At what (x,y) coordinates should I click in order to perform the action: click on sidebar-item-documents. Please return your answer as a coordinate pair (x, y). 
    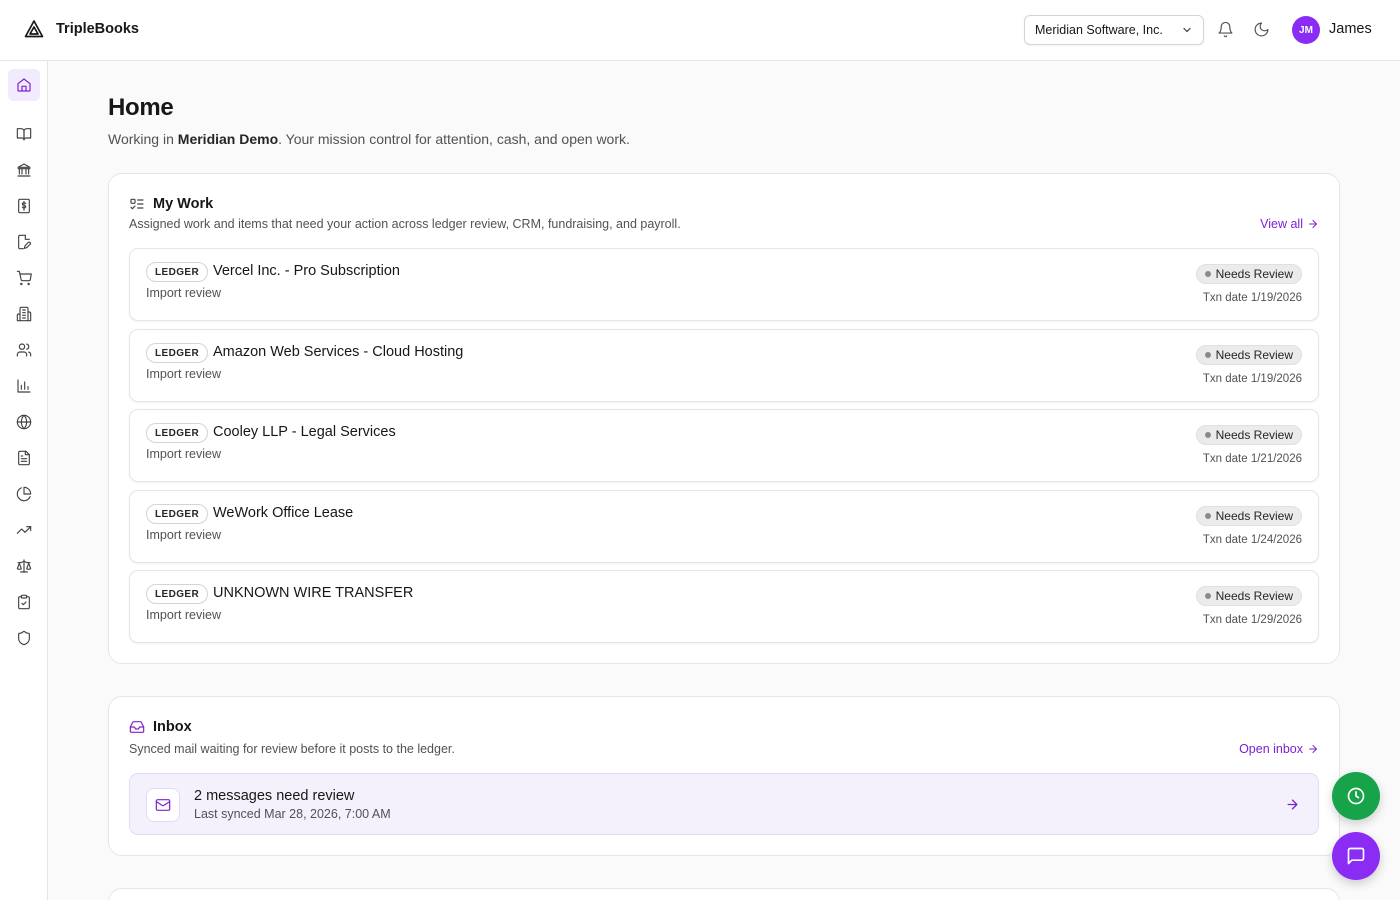
    Looking at the image, I should click on (24, 458).